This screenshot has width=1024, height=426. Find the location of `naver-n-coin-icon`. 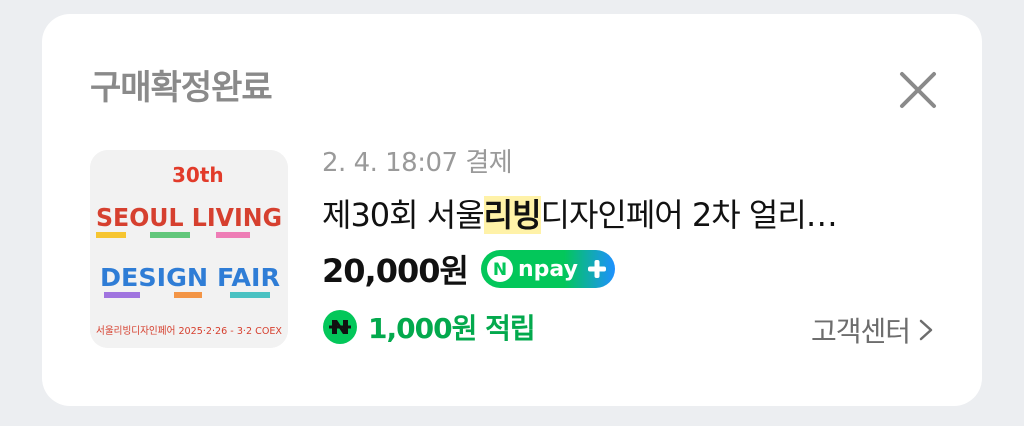

naver-n-coin-icon is located at coordinates (340, 327).